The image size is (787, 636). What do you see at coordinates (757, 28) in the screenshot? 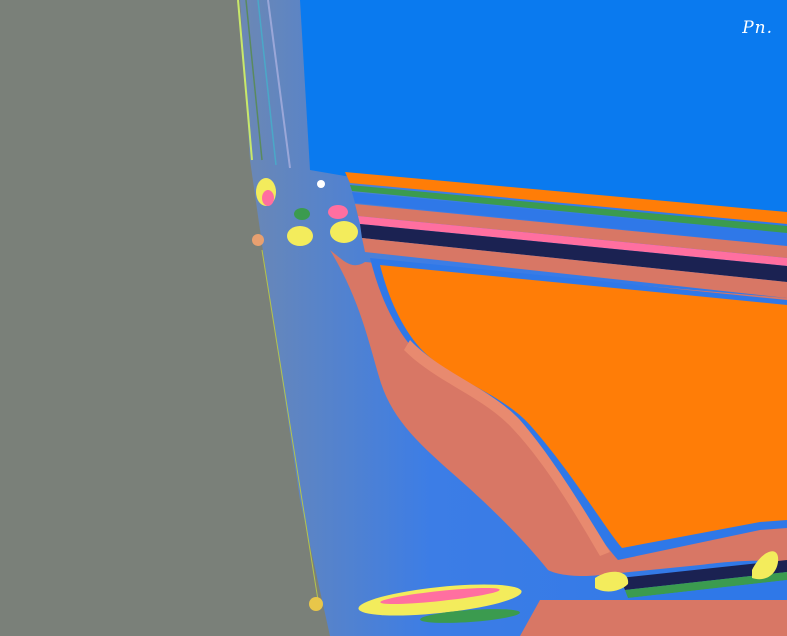
I see `signature: Pn.` at bounding box center [757, 28].